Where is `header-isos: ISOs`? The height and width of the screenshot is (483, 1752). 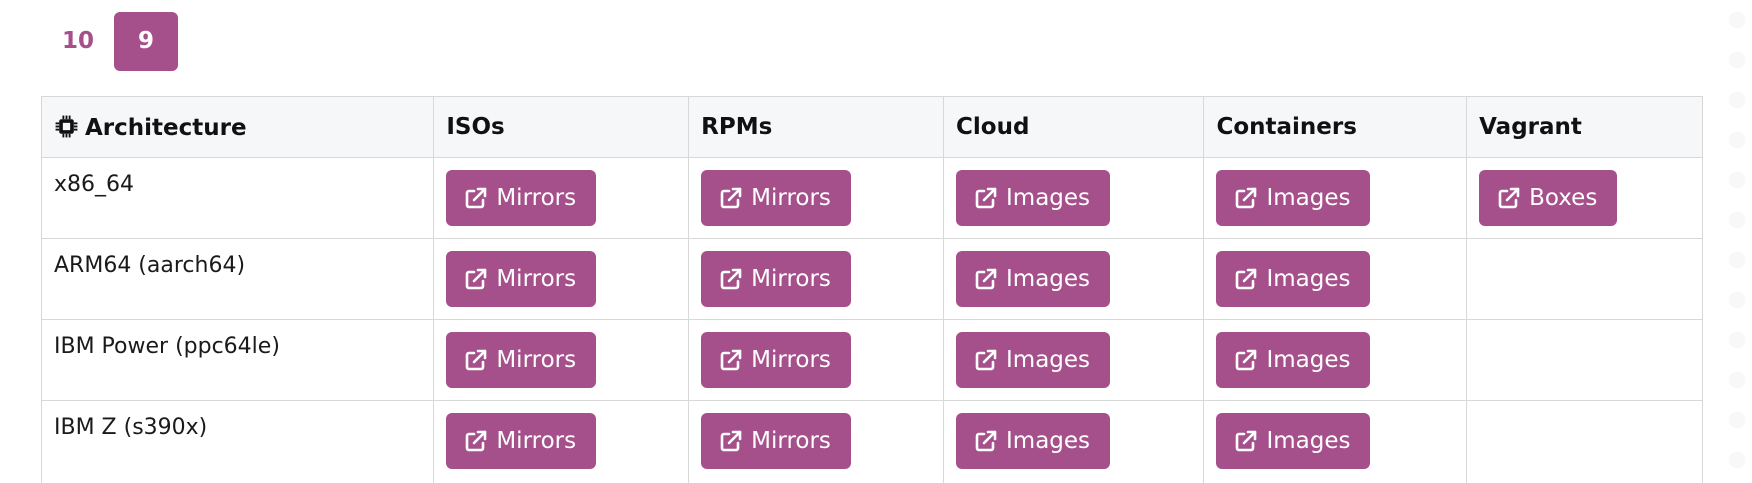 header-isos: ISOs is located at coordinates (561, 127).